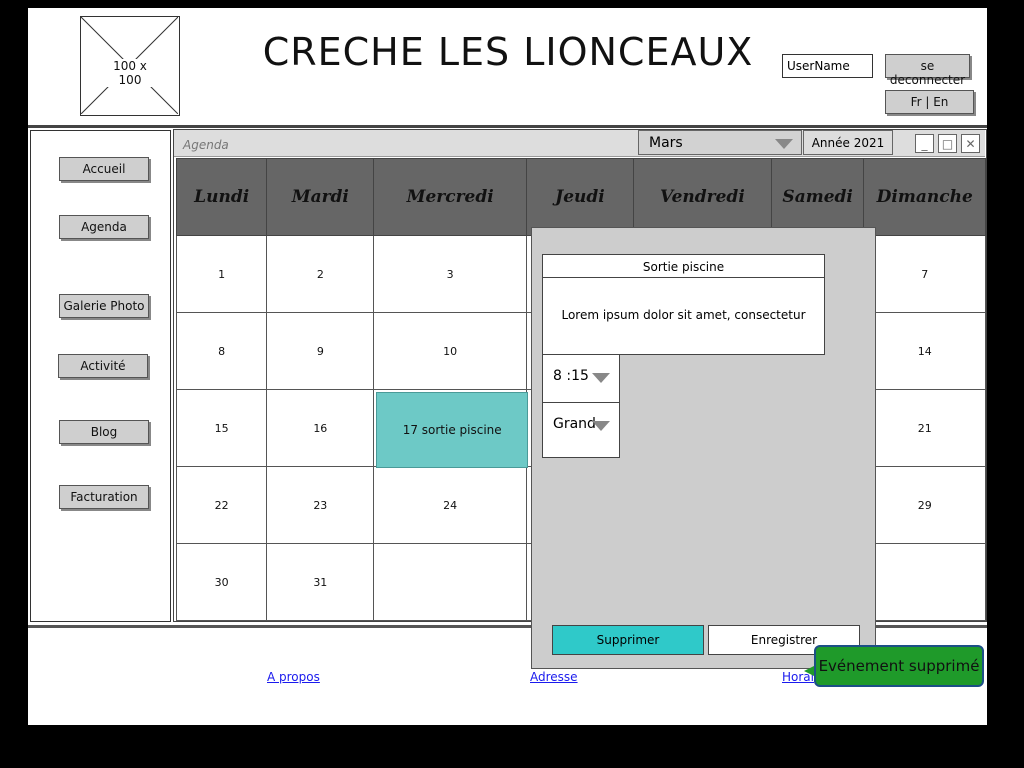  I want to click on event-group-value: Grand, so click(574, 424).